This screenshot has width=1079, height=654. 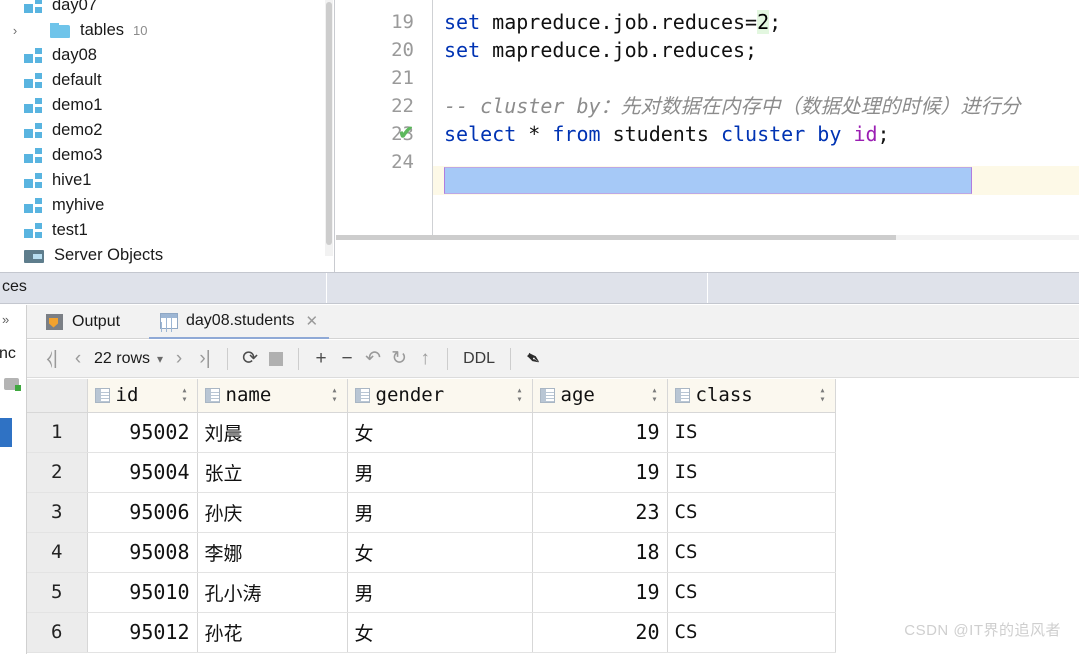 What do you see at coordinates (600, 632) in the screenshot?
I see `cell-age: 20` at bounding box center [600, 632].